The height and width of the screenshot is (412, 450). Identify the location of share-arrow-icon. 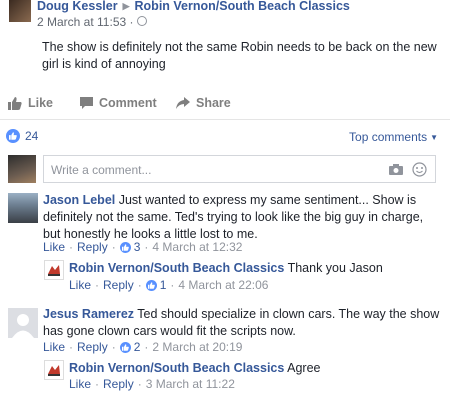
(183, 103).